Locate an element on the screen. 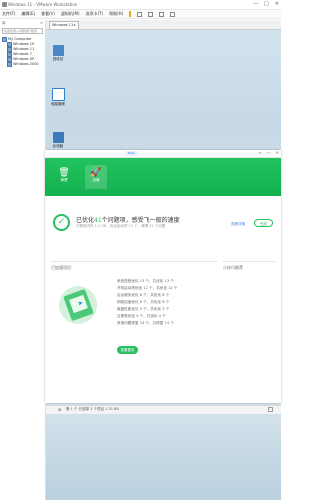  desktop-icon-label: 电脑管家 is located at coordinates (58, 104).